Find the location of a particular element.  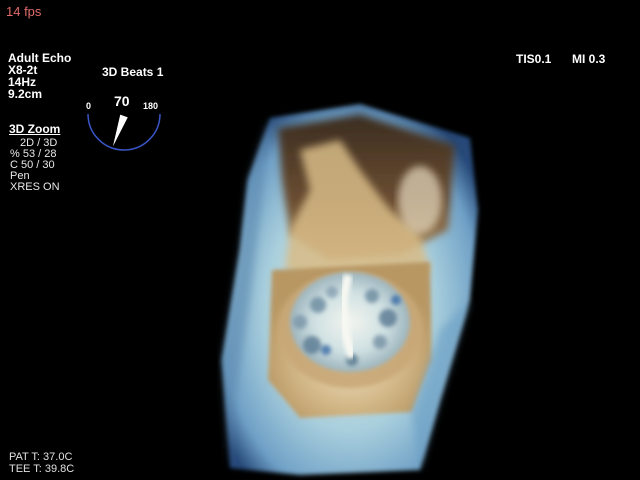

dial-needle is located at coordinates (120, 130).